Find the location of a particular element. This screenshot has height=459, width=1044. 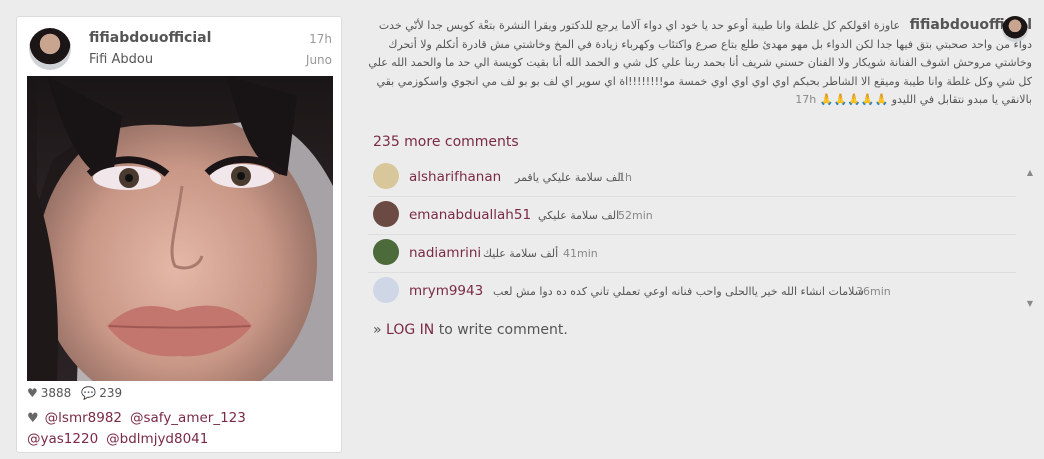

comments-count: 💬 239 is located at coordinates (101, 393).